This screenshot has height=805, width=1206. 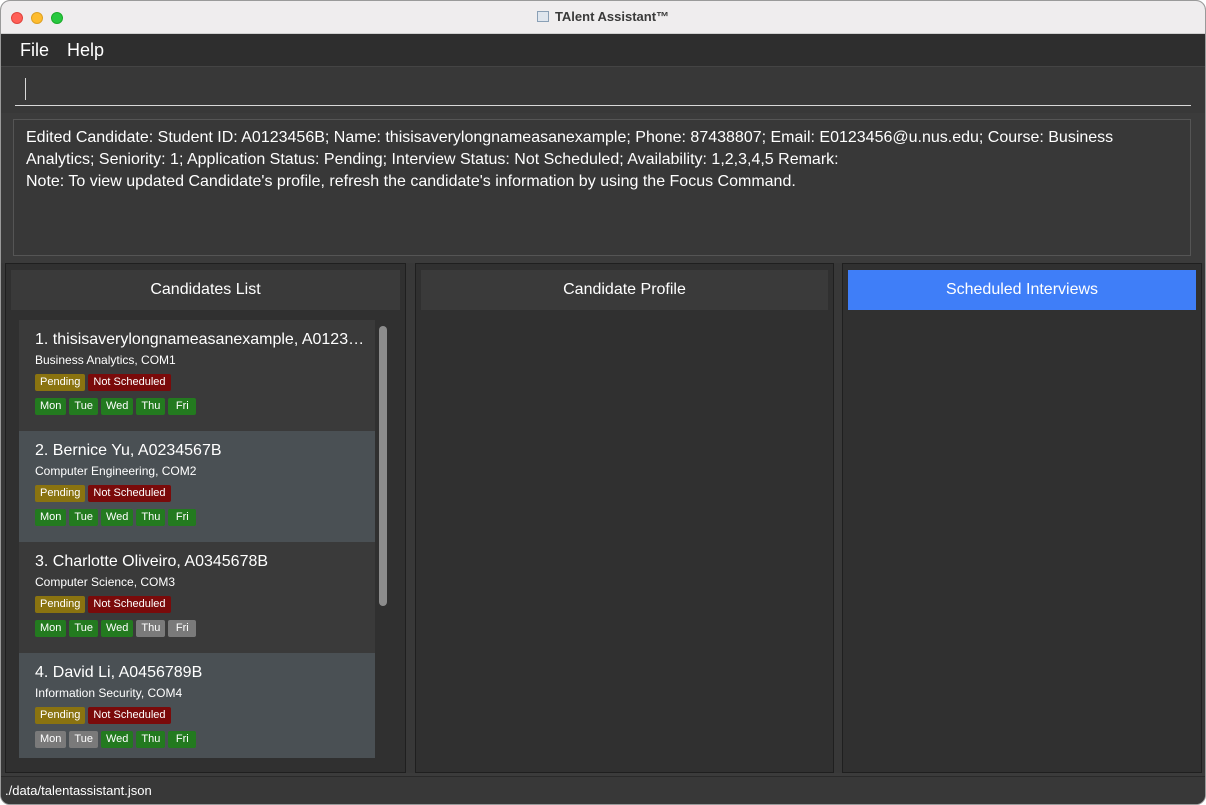 I want to click on menu-help: Help, so click(x=85, y=50).